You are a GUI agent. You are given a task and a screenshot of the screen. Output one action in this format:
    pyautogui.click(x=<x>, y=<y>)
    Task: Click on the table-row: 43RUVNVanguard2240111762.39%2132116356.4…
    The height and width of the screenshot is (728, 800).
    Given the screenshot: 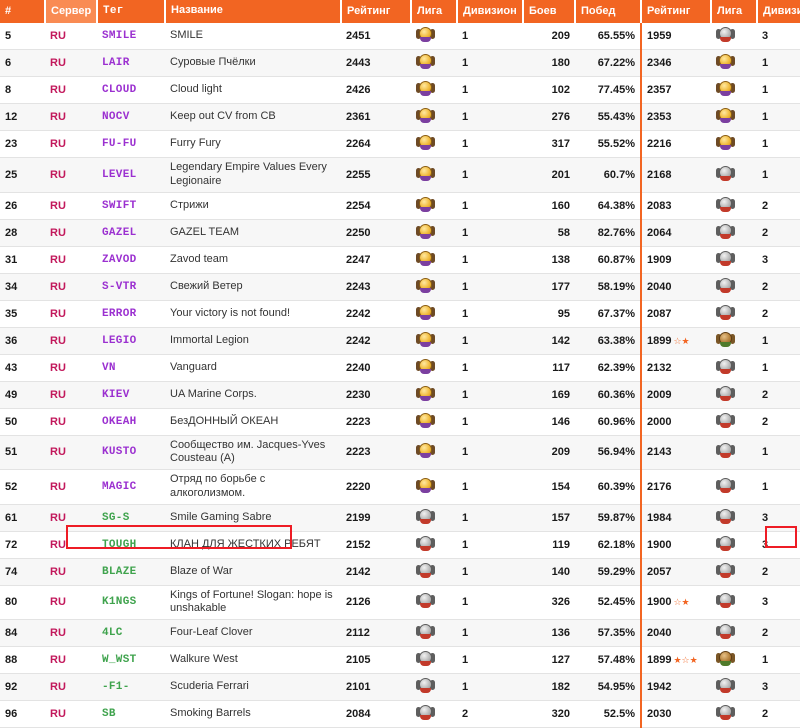 What is the action you would take?
    pyautogui.click(x=400, y=368)
    